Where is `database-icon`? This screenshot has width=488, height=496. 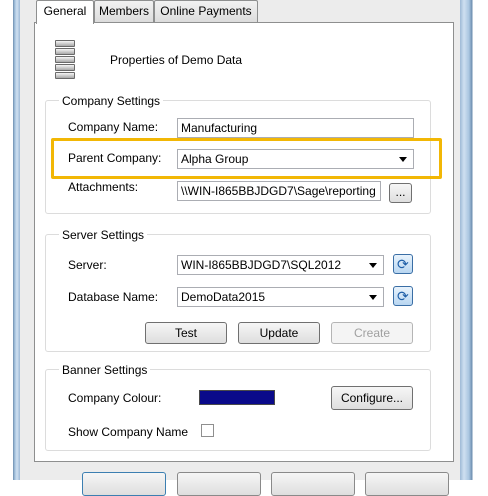 database-icon is located at coordinates (65, 59).